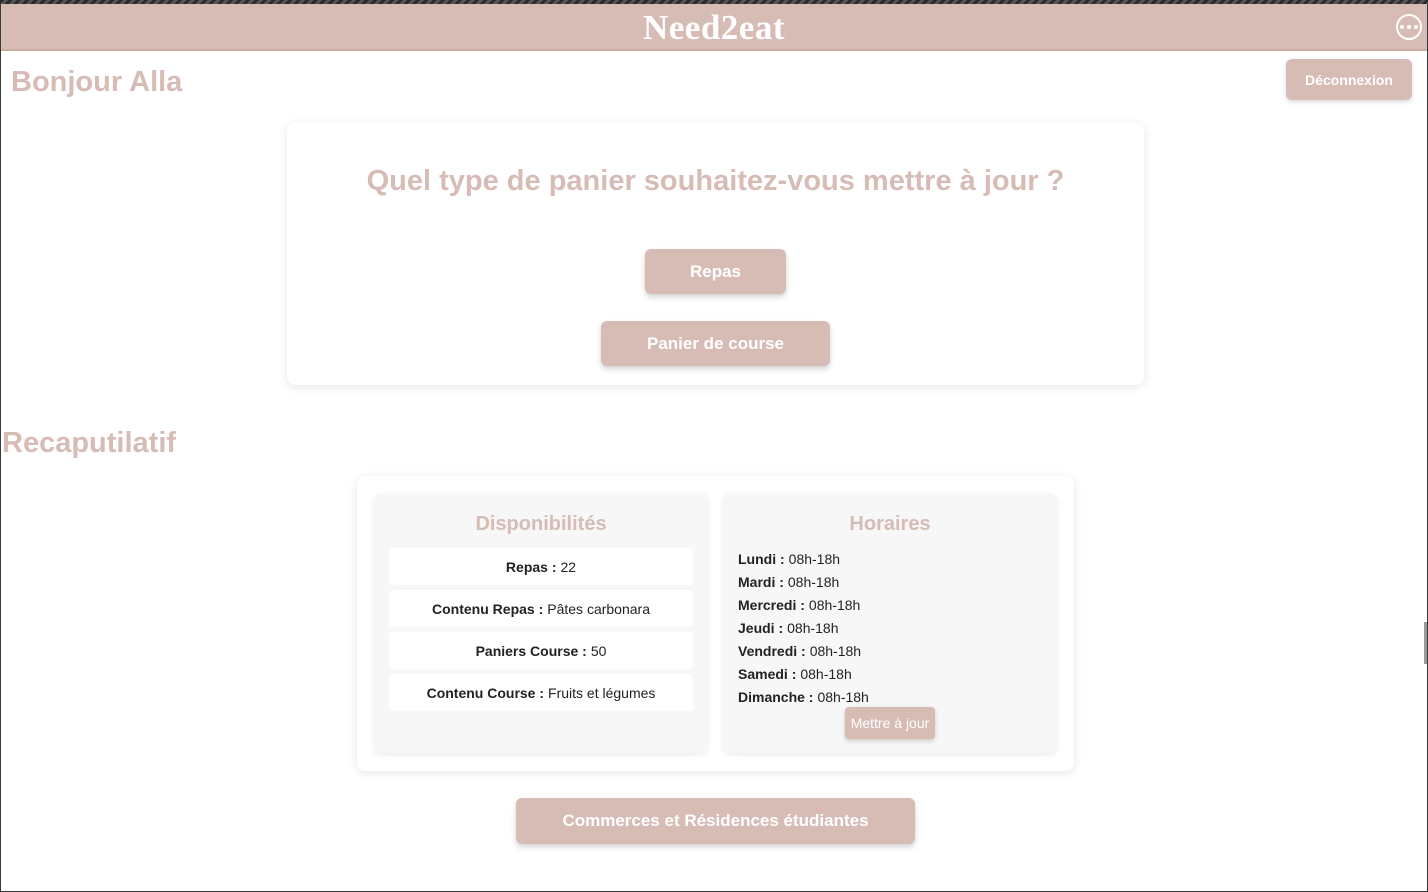 The height and width of the screenshot is (892, 1428). Describe the element at coordinates (890, 723) in the screenshot. I see `update-schedule-button: Mettre à jour` at that location.